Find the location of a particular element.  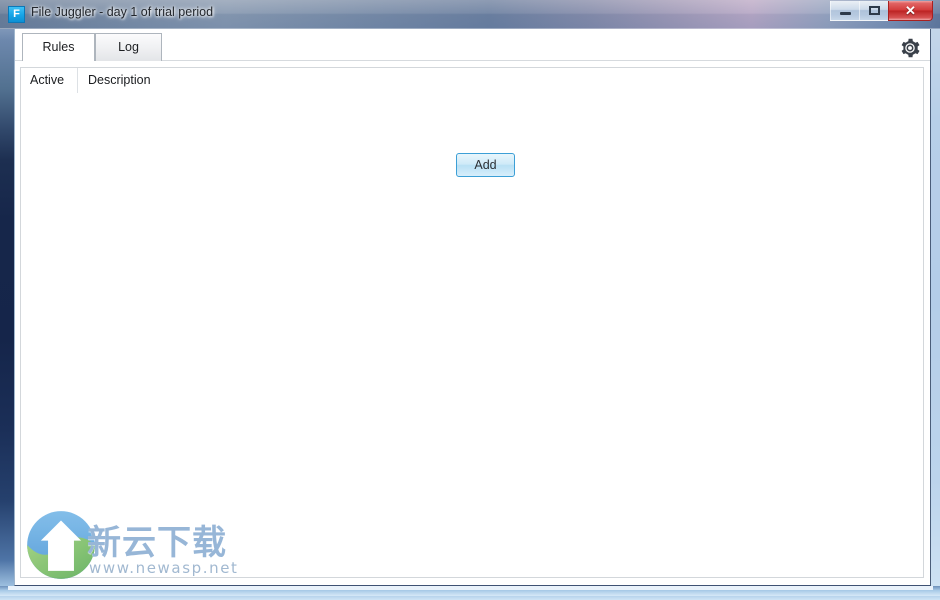

maximize-icon is located at coordinates (874, 10).